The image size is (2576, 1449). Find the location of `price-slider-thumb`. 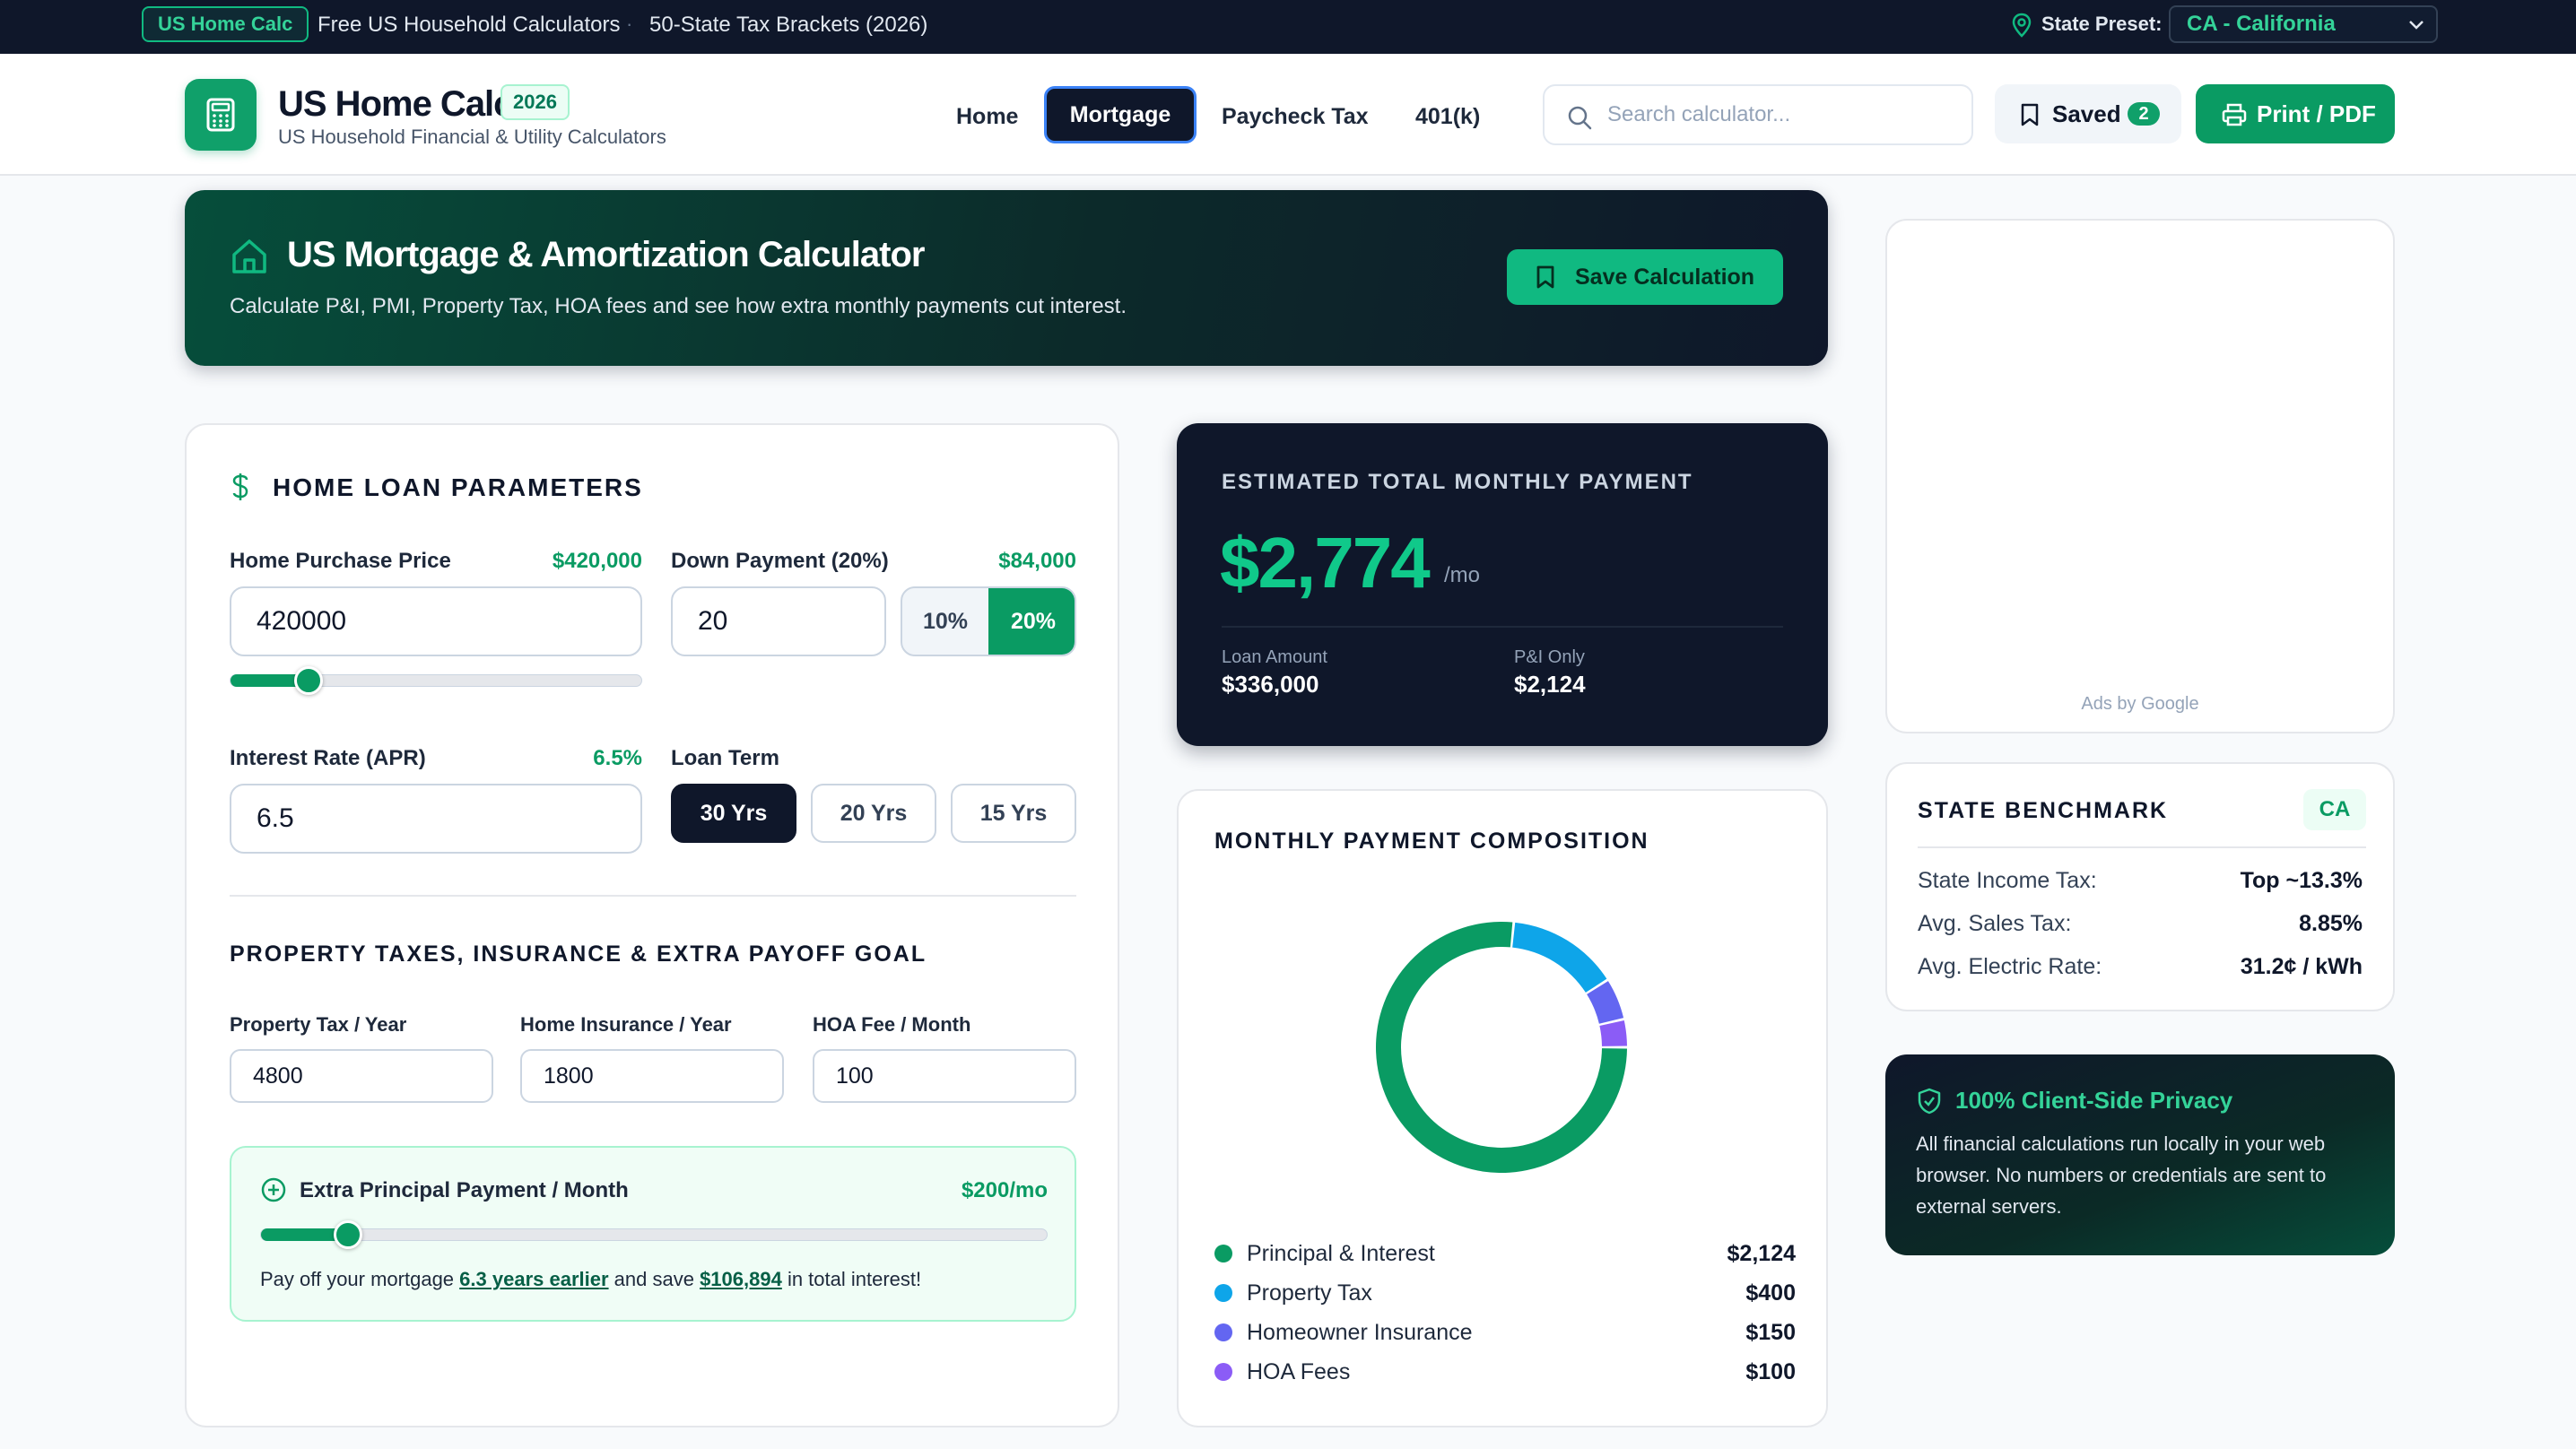

price-slider-thumb is located at coordinates (308, 680).